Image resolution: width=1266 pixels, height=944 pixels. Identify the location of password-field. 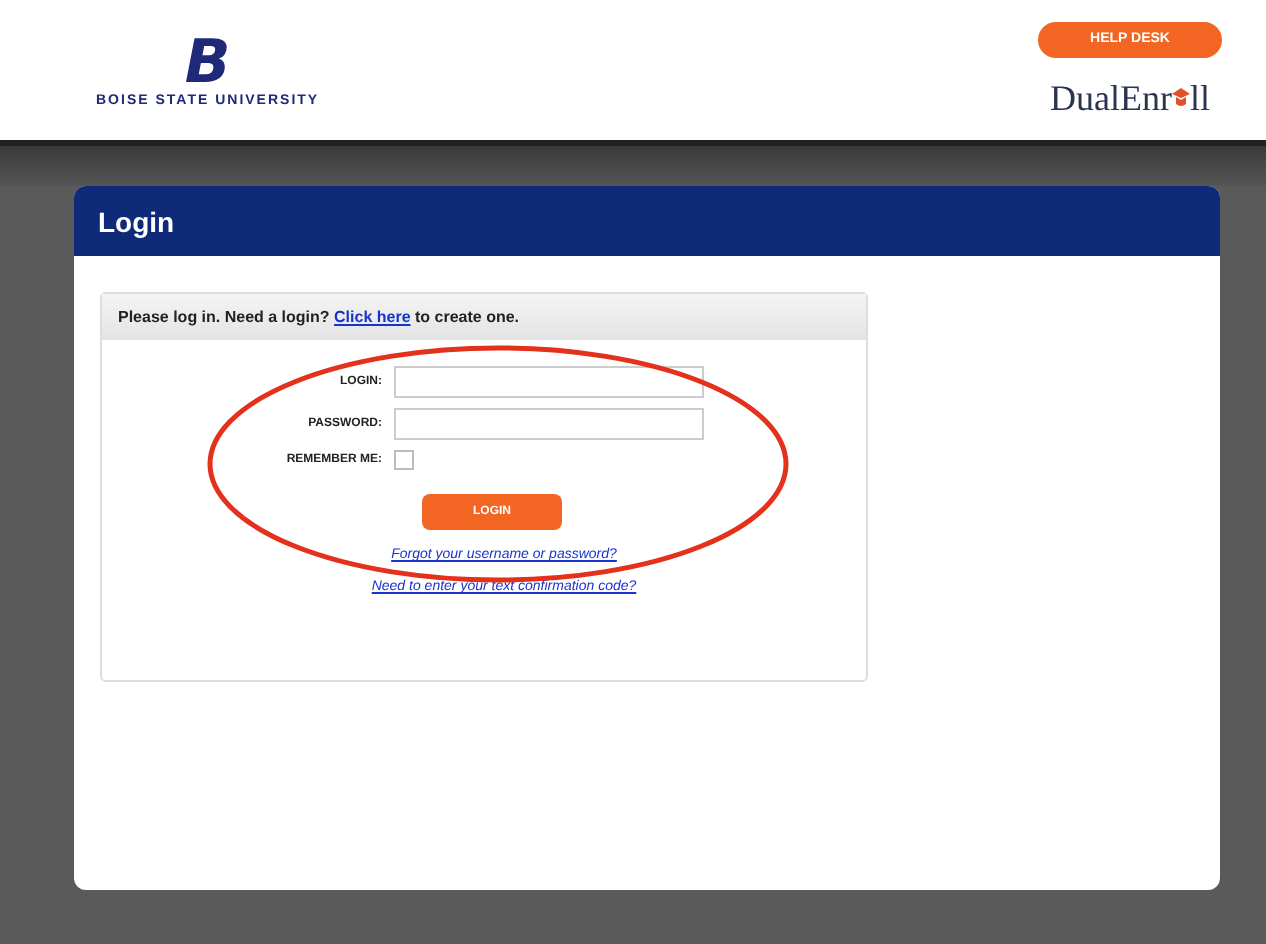
(549, 424).